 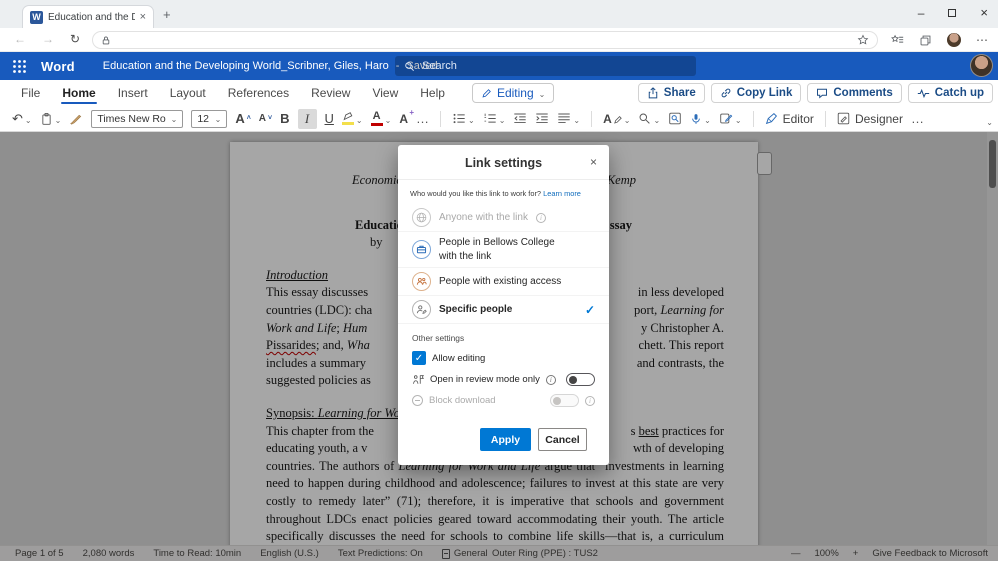 What do you see at coordinates (432, 93) in the screenshot?
I see `tab-help: Help` at bounding box center [432, 93].